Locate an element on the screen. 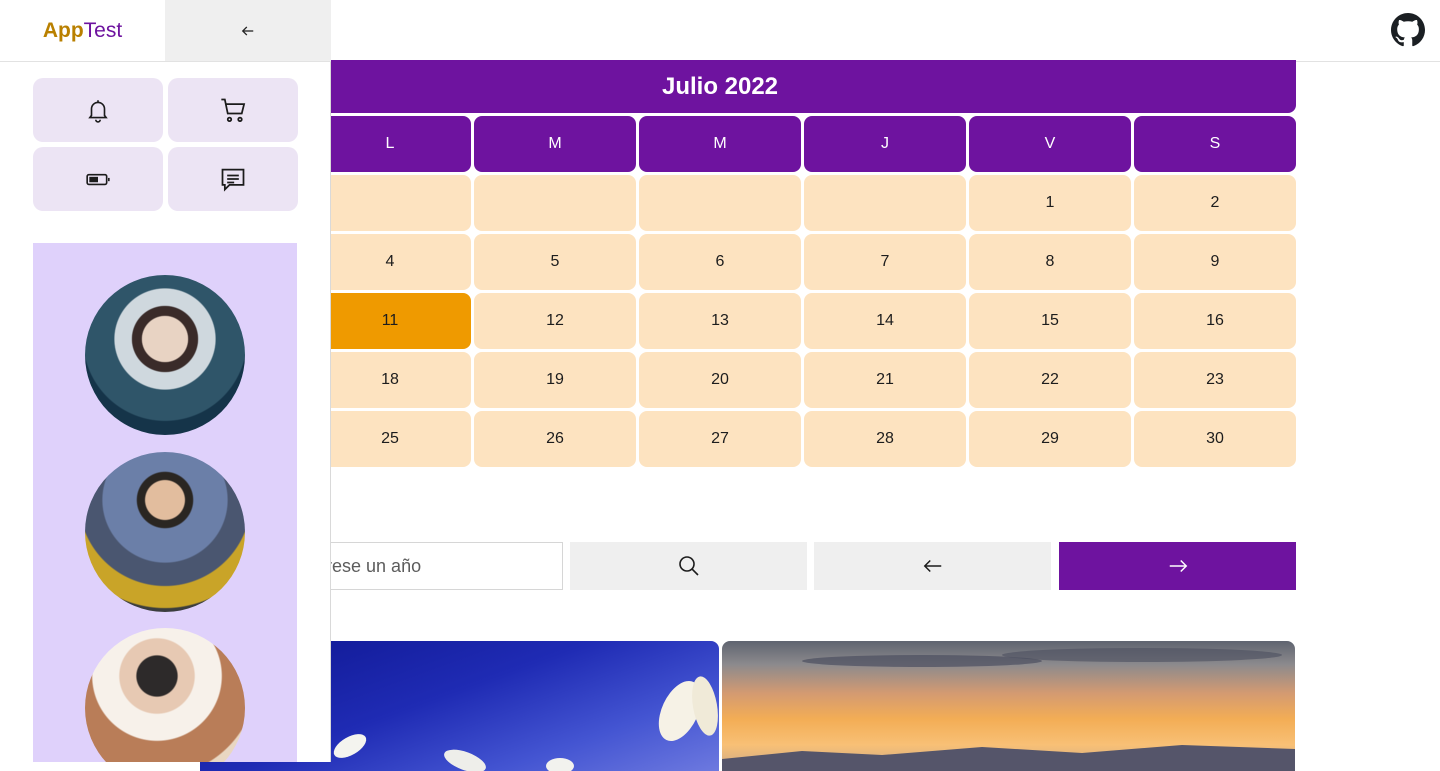 The image size is (1440, 771). calendar-day: 19 is located at coordinates (555, 380).